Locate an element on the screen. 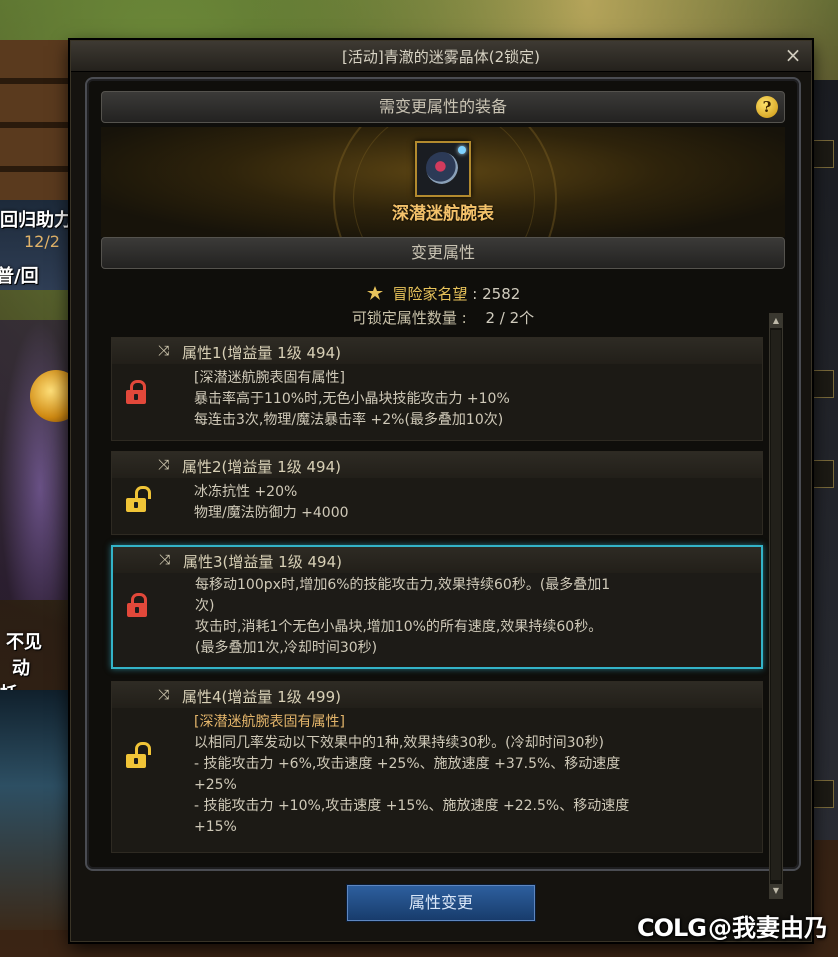 The width and height of the screenshot is (838, 957). attribute-card-title: 属性1(增益量 1级 494) is located at coordinates (261, 353).